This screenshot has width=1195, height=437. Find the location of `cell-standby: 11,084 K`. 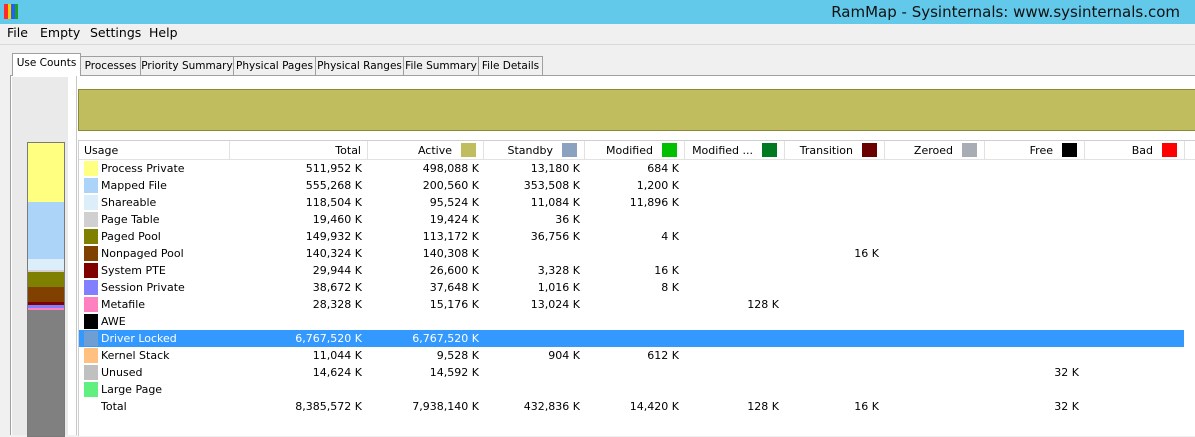

cell-standby: 11,084 K is located at coordinates (555, 202).